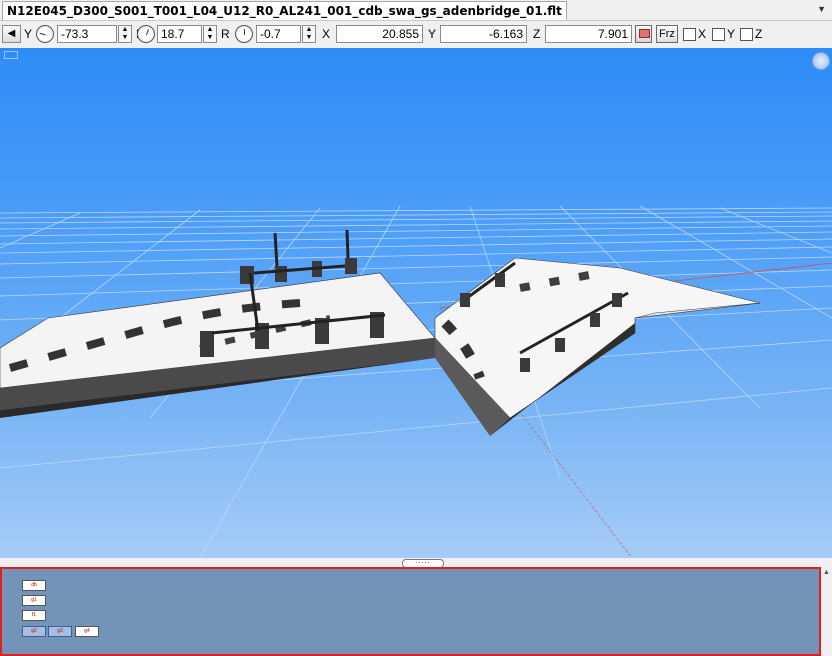 The width and height of the screenshot is (832, 656). Describe the element at coordinates (759, 34) in the screenshot. I see `lock-z-label: Z` at that location.